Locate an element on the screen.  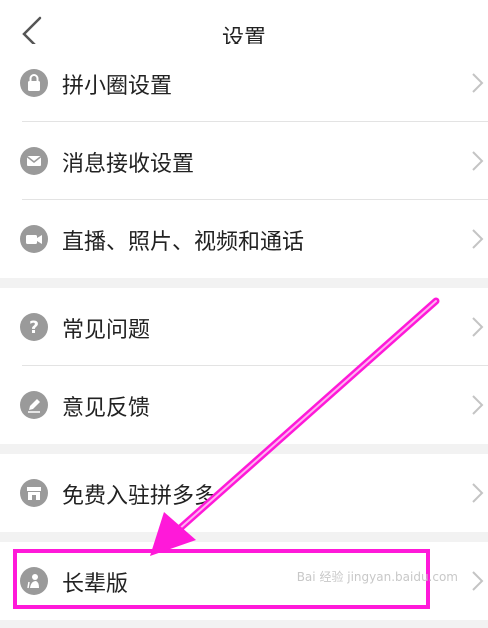
watermark: Bai 经验 jingyan.baidu.com is located at coordinates (377, 577).